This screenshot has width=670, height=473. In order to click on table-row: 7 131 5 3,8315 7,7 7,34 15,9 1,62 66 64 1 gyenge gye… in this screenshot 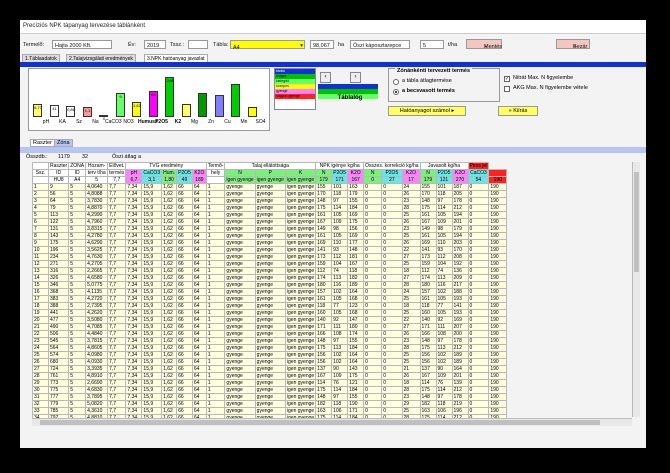, I will do `click(270, 229)`.